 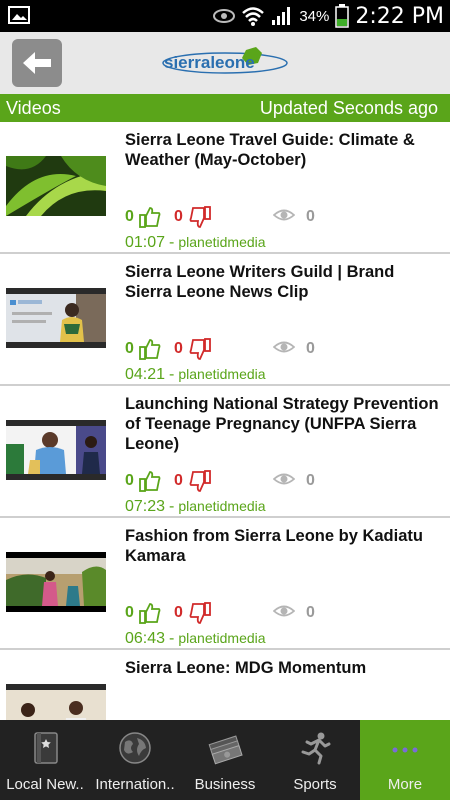 I want to click on video-meta: 01:07- planetidmedia, so click(x=195, y=243).